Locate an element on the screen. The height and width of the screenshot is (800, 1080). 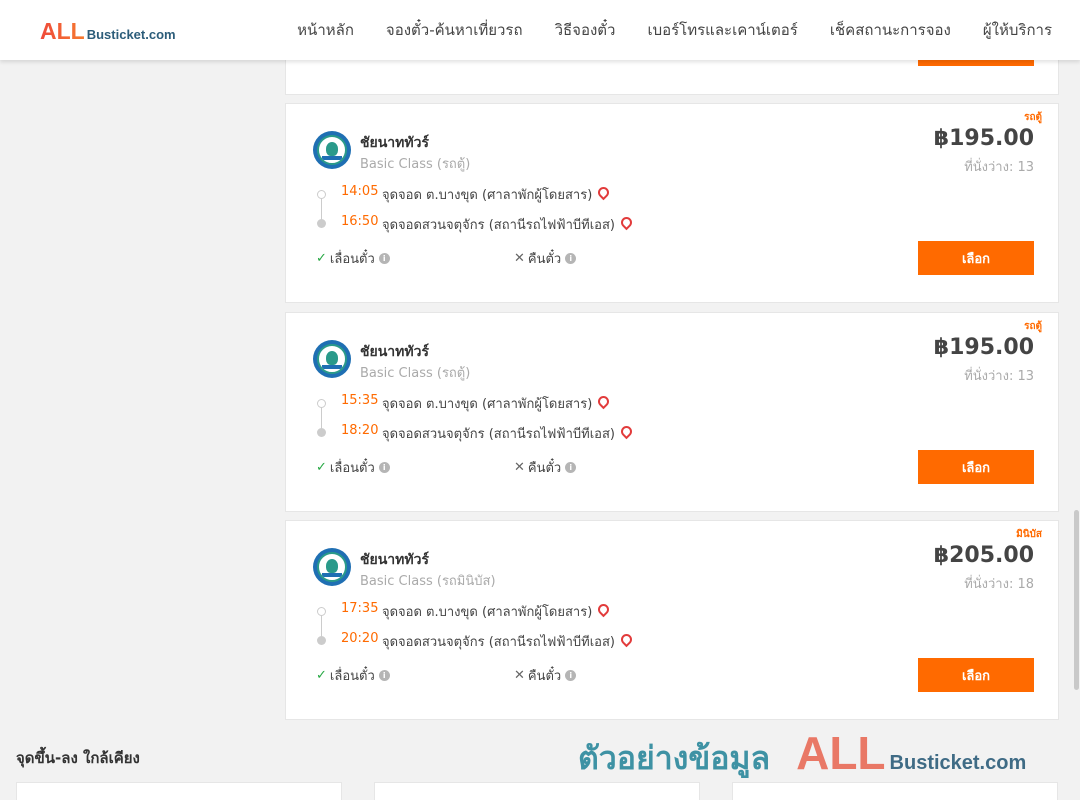
departure-time: 14:05 is located at coordinates (360, 191).